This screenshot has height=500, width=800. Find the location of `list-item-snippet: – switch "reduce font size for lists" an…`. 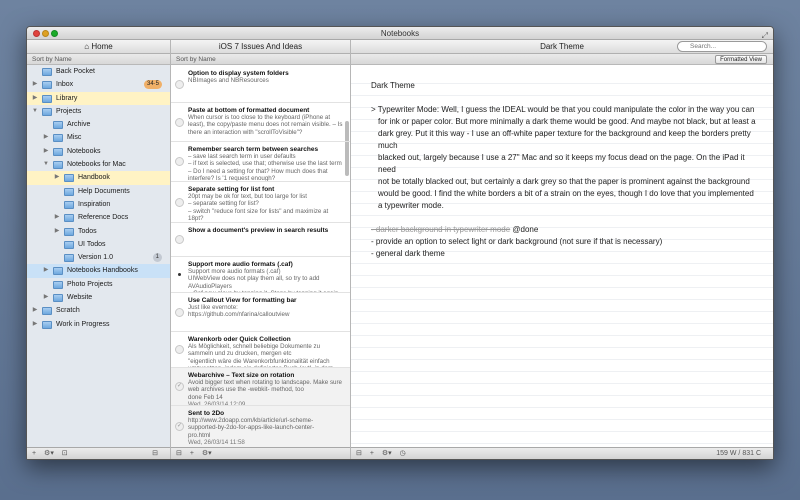

list-item-snippet: – switch "reduce font size for lists" an… is located at coordinates (258, 211).